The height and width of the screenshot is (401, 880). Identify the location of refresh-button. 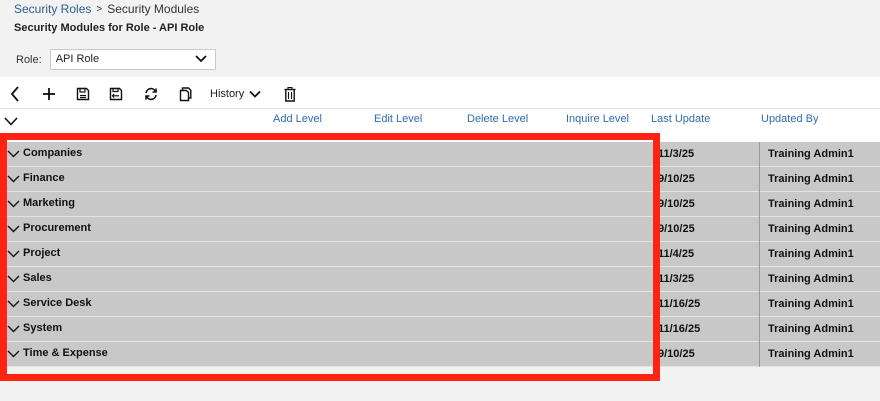
(151, 94).